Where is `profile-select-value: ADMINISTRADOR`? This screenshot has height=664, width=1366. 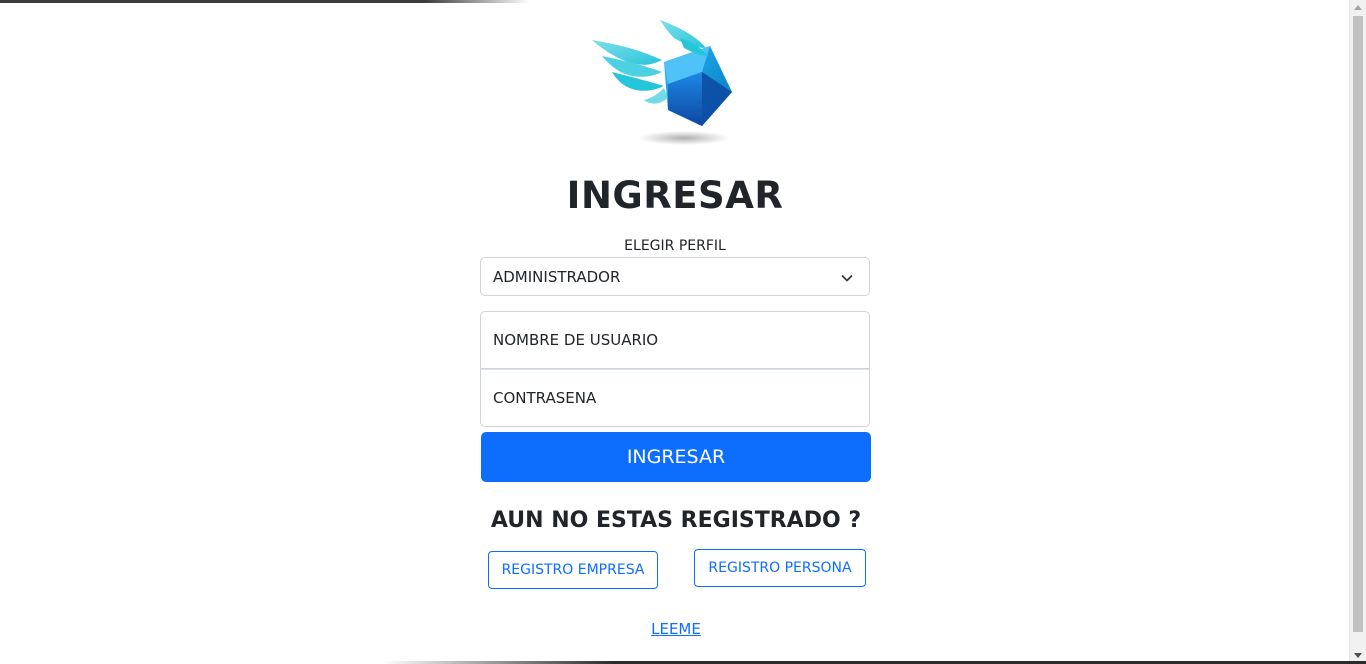 profile-select-value: ADMINISTRADOR is located at coordinates (557, 277).